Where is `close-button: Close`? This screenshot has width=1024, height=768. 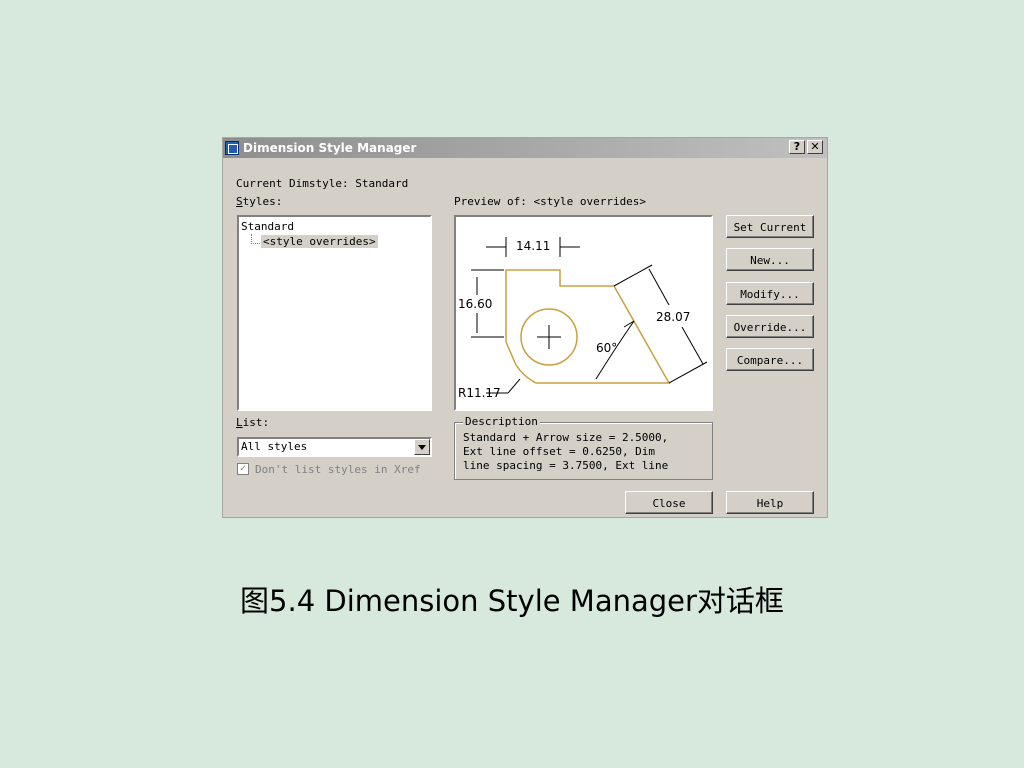 close-button: Close is located at coordinates (669, 502).